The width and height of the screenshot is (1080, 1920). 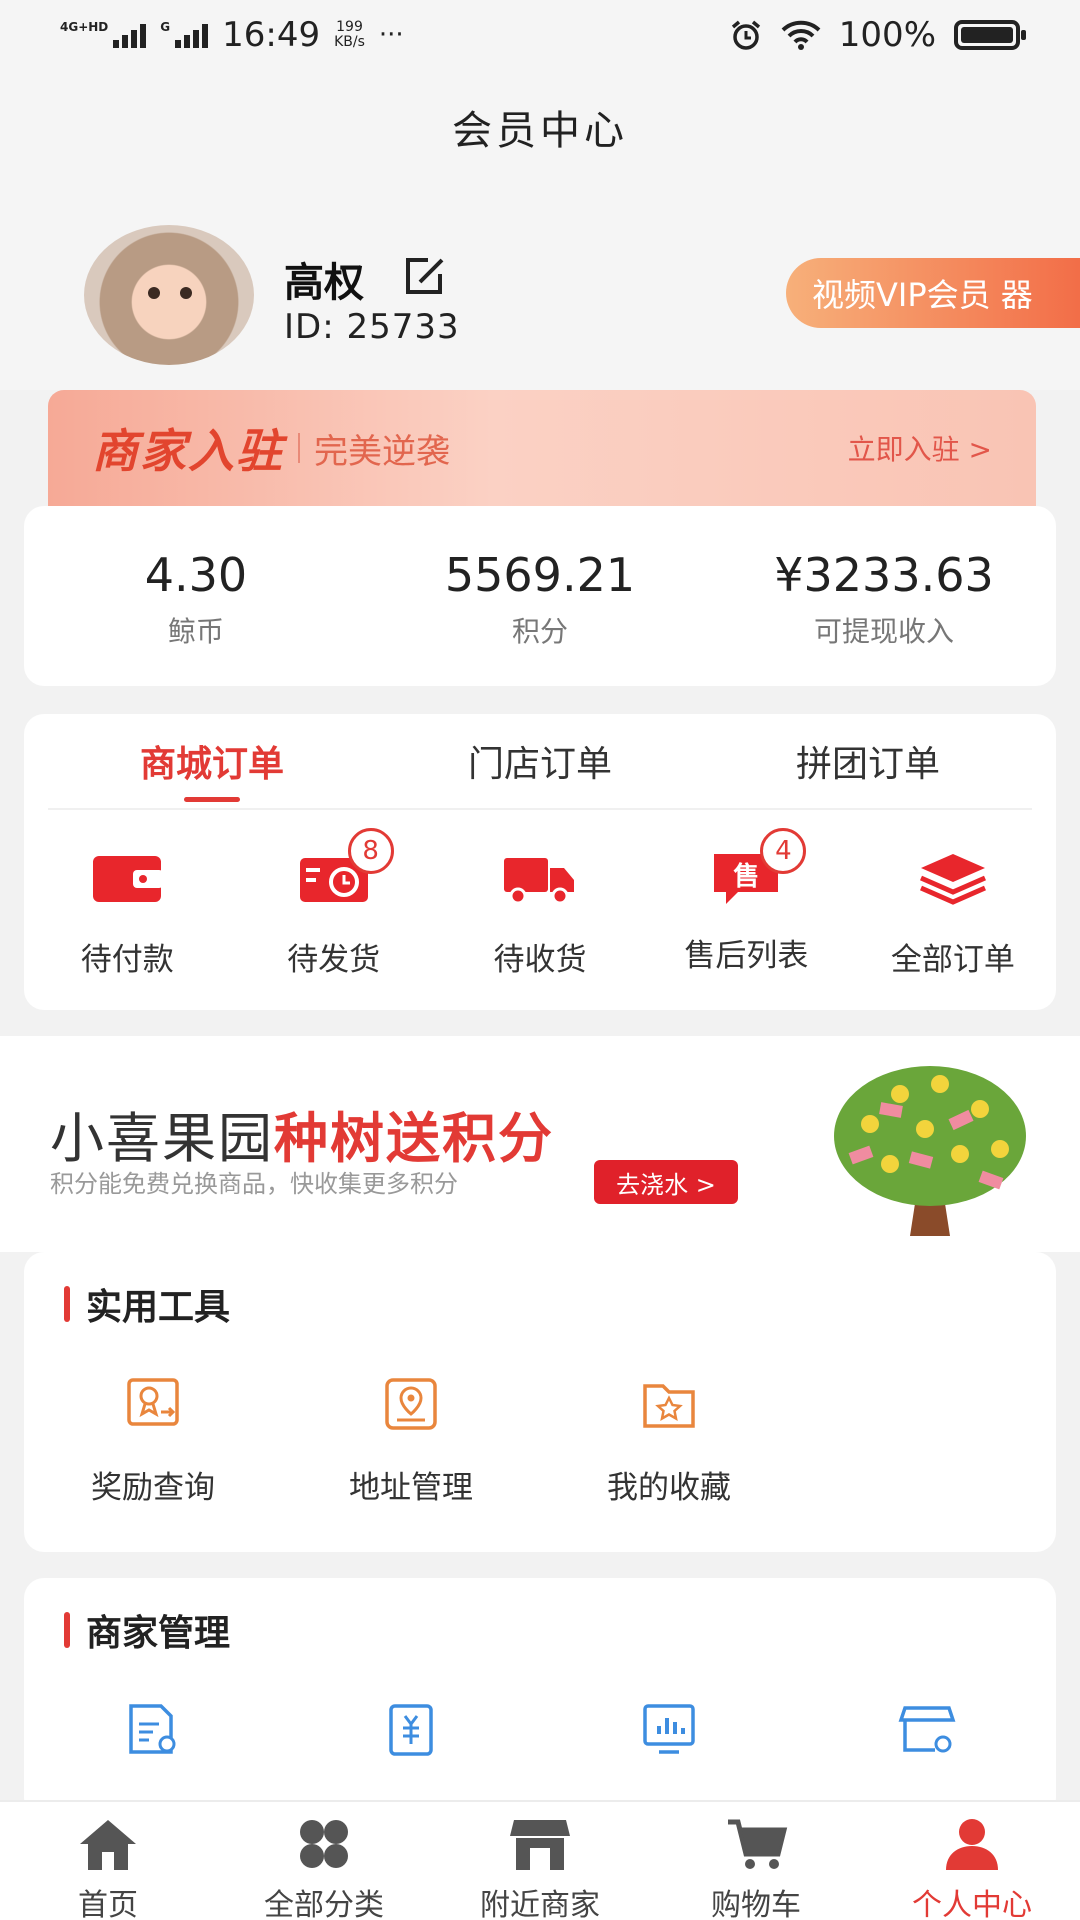 What do you see at coordinates (952, 960) in the screenshot?
I see `order-item-label: 全部订单` at bounding box center [952, 960].